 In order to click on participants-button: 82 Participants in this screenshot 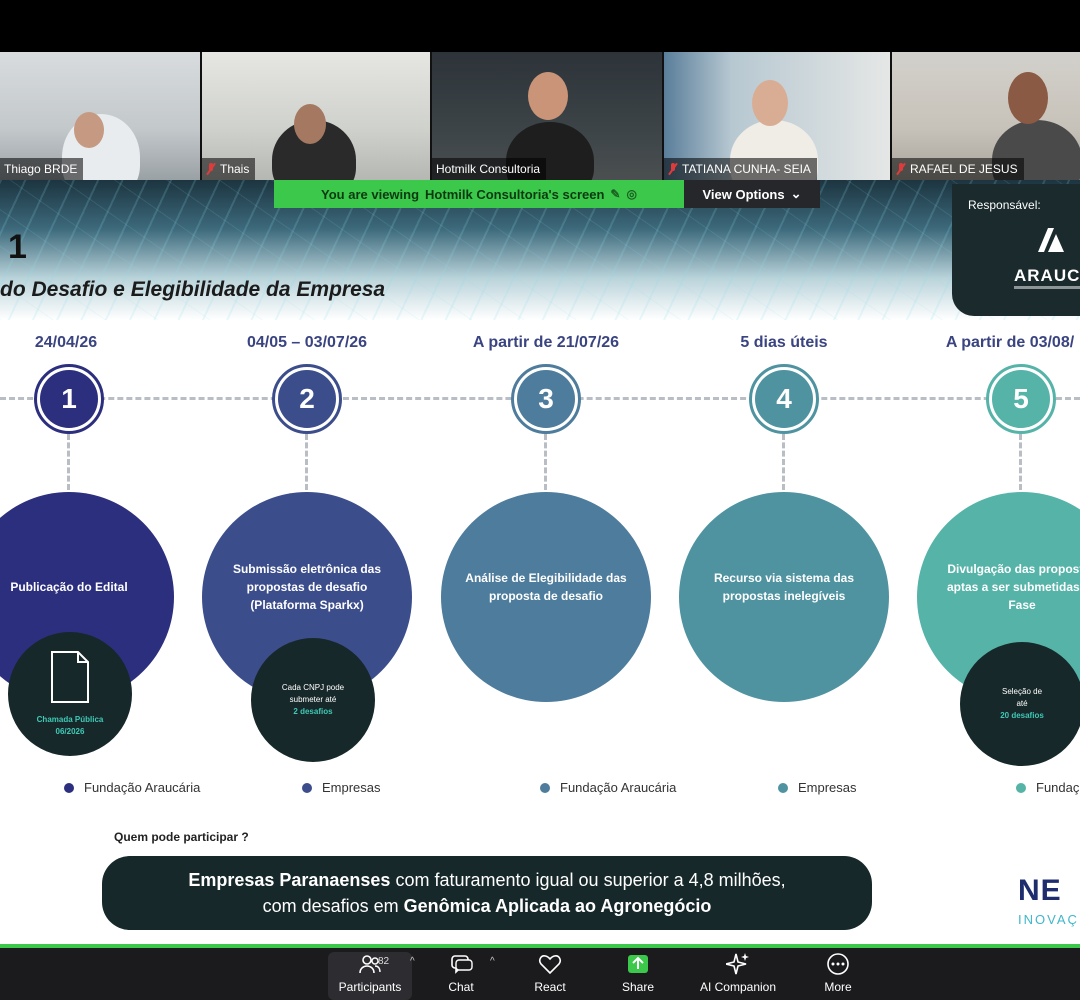, I will do `click(370, 976)`.